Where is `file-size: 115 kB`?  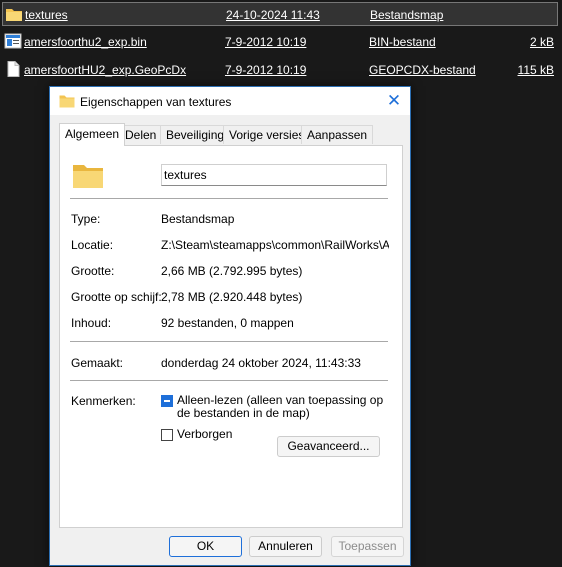 file-size: 115 kB is located at coordinates (535, 70).